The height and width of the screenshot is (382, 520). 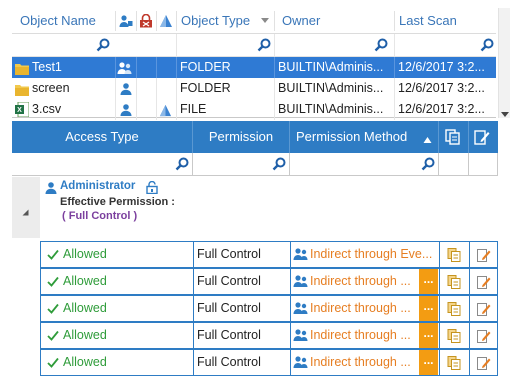 What do you see at coordinates (427, 138) in the screenshot?
I see `sort-ascending-icon` at bounding box center [427, 138].